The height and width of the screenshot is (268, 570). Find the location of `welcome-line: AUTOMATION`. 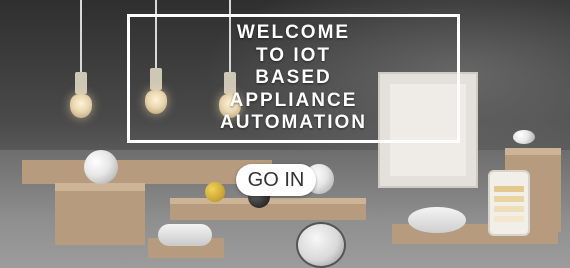

welcome-line: AUTOMATION is located at coordinates (293, 123).